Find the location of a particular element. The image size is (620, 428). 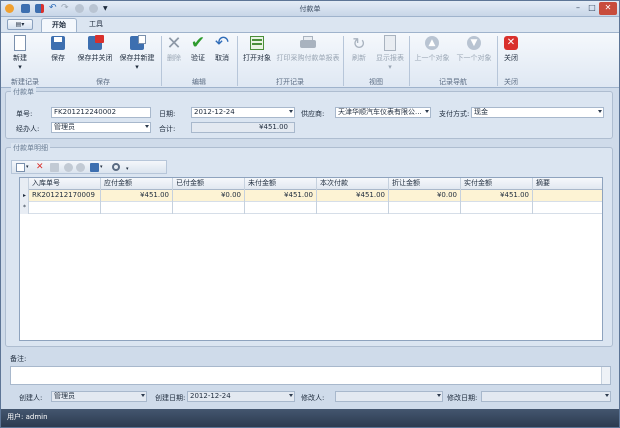

delete-x-icon: ✕ is located at coordinates (174, 43).